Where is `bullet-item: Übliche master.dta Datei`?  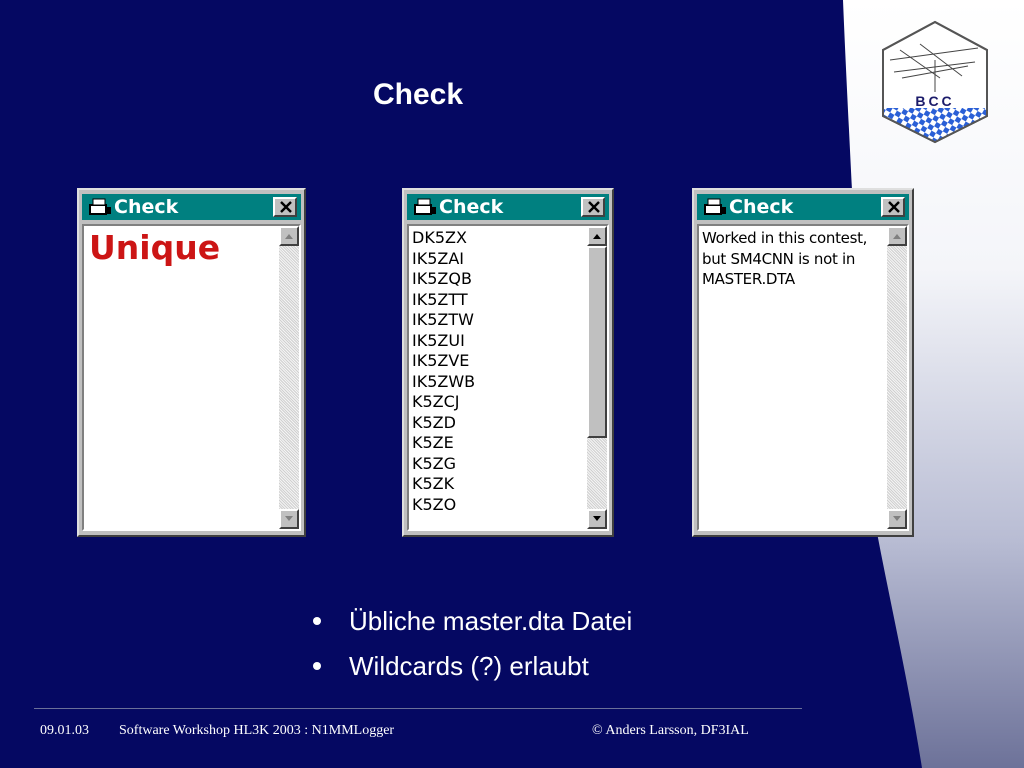
bullet-item: Übliche master.dta Datei is located at coordinates (472, 622).